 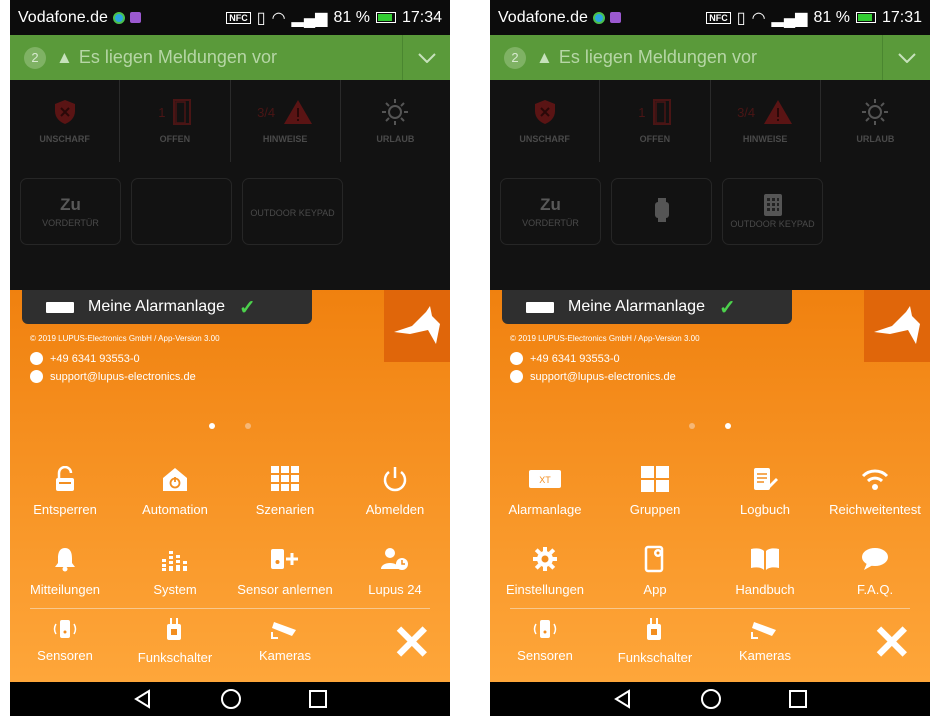 I want to click on logbook-icon, so click(x=766, y=479).